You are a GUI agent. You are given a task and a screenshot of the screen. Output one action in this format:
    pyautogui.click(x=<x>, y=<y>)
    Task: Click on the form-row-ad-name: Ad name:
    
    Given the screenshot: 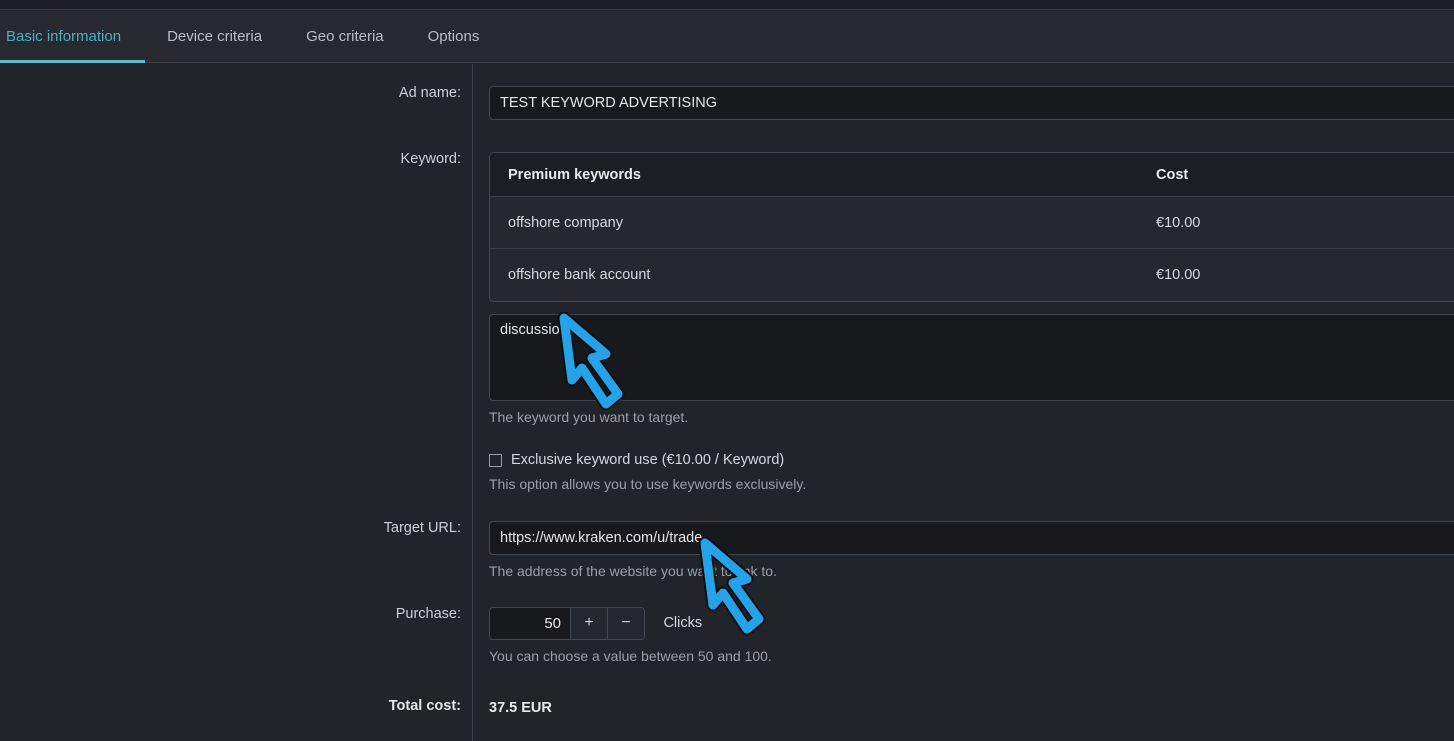 What is the action you would take?
    pyautogui.click(x=727, y=103)
    